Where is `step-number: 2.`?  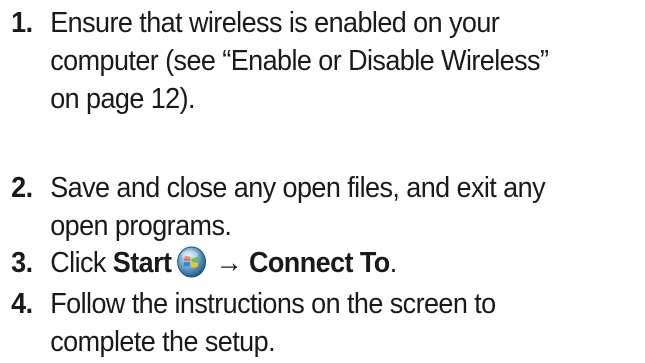 step-number: 2. is located at coordinates (22, 188).